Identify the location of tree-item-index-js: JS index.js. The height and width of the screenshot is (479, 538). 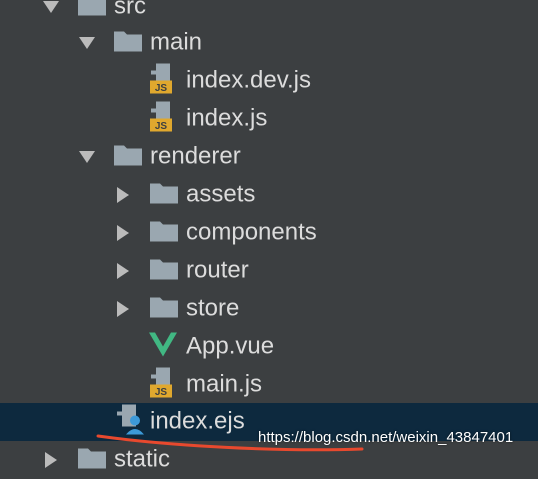
(269, 119).